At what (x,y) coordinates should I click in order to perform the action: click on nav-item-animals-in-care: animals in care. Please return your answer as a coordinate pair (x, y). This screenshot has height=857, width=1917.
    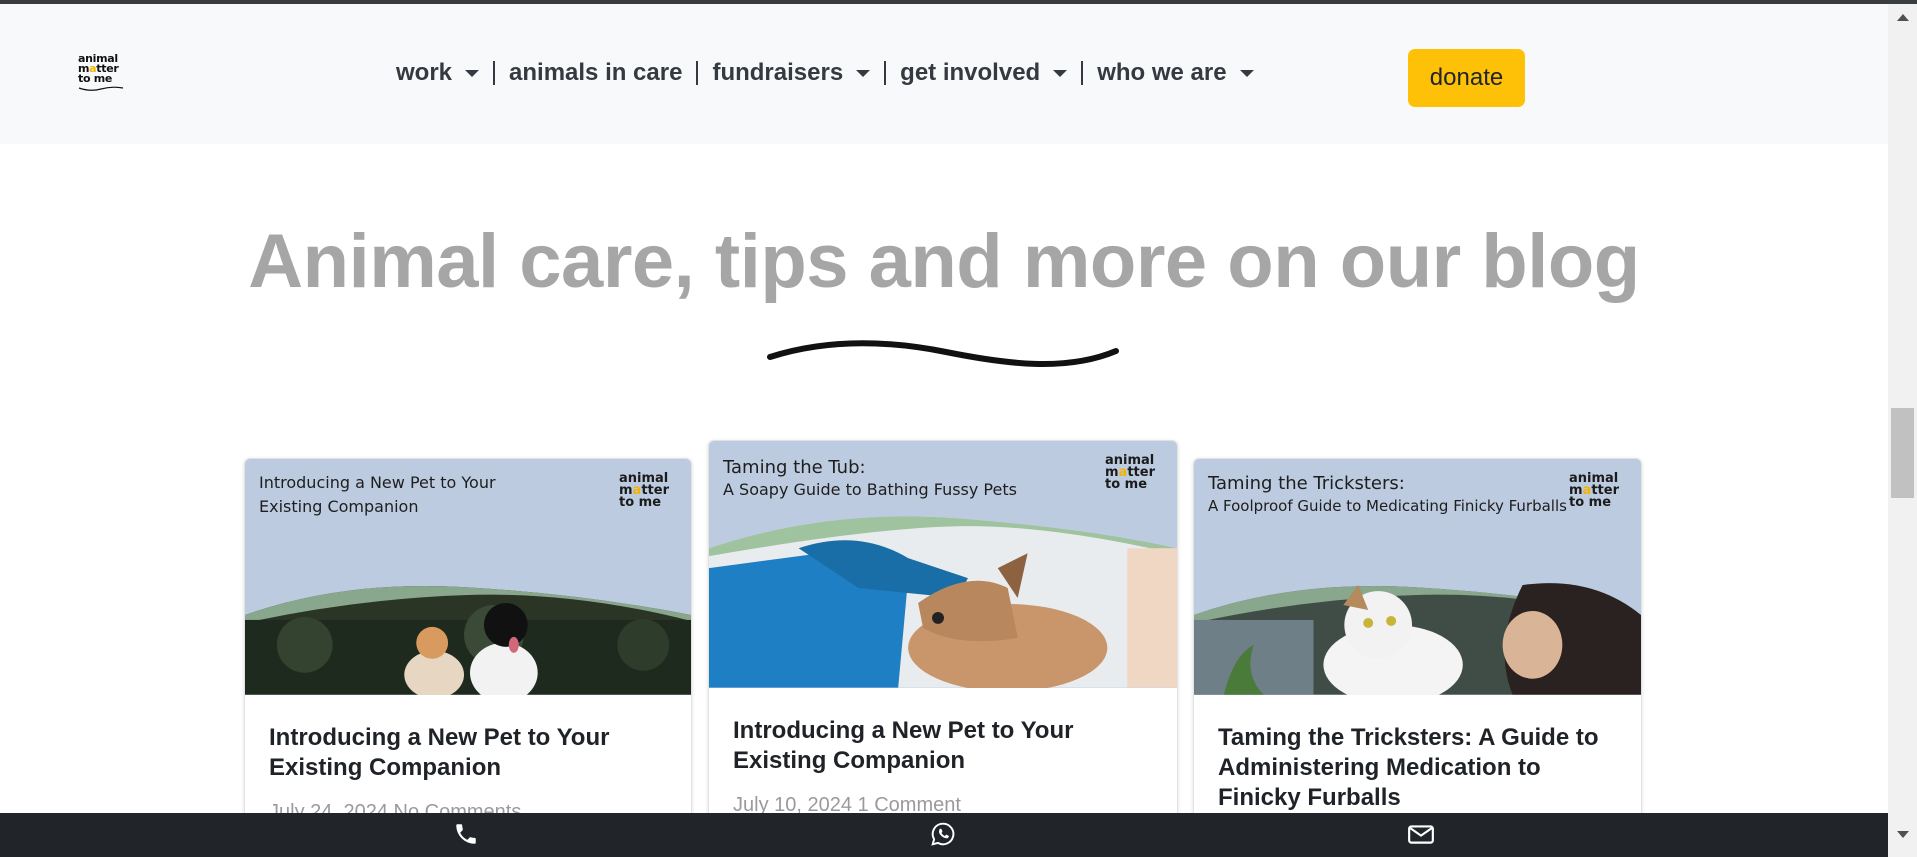
    Looking at the image, I should click on (595, 73).